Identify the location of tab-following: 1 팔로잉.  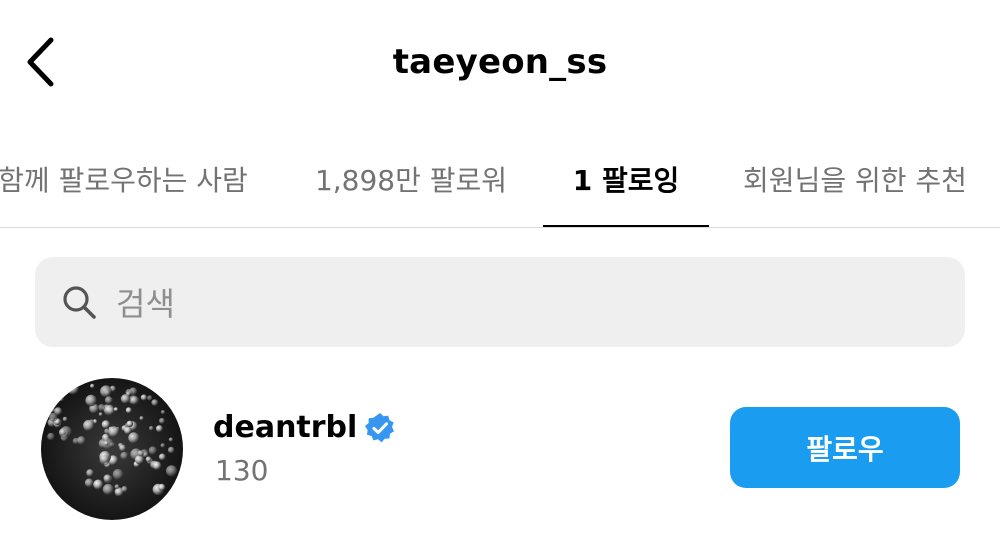
(626, 179).